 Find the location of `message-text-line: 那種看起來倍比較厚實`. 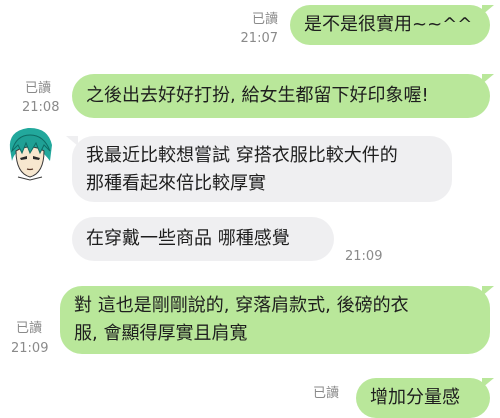

message-text-line: 那種看起來倍比較厚實 is located at coordinates (176, 183).